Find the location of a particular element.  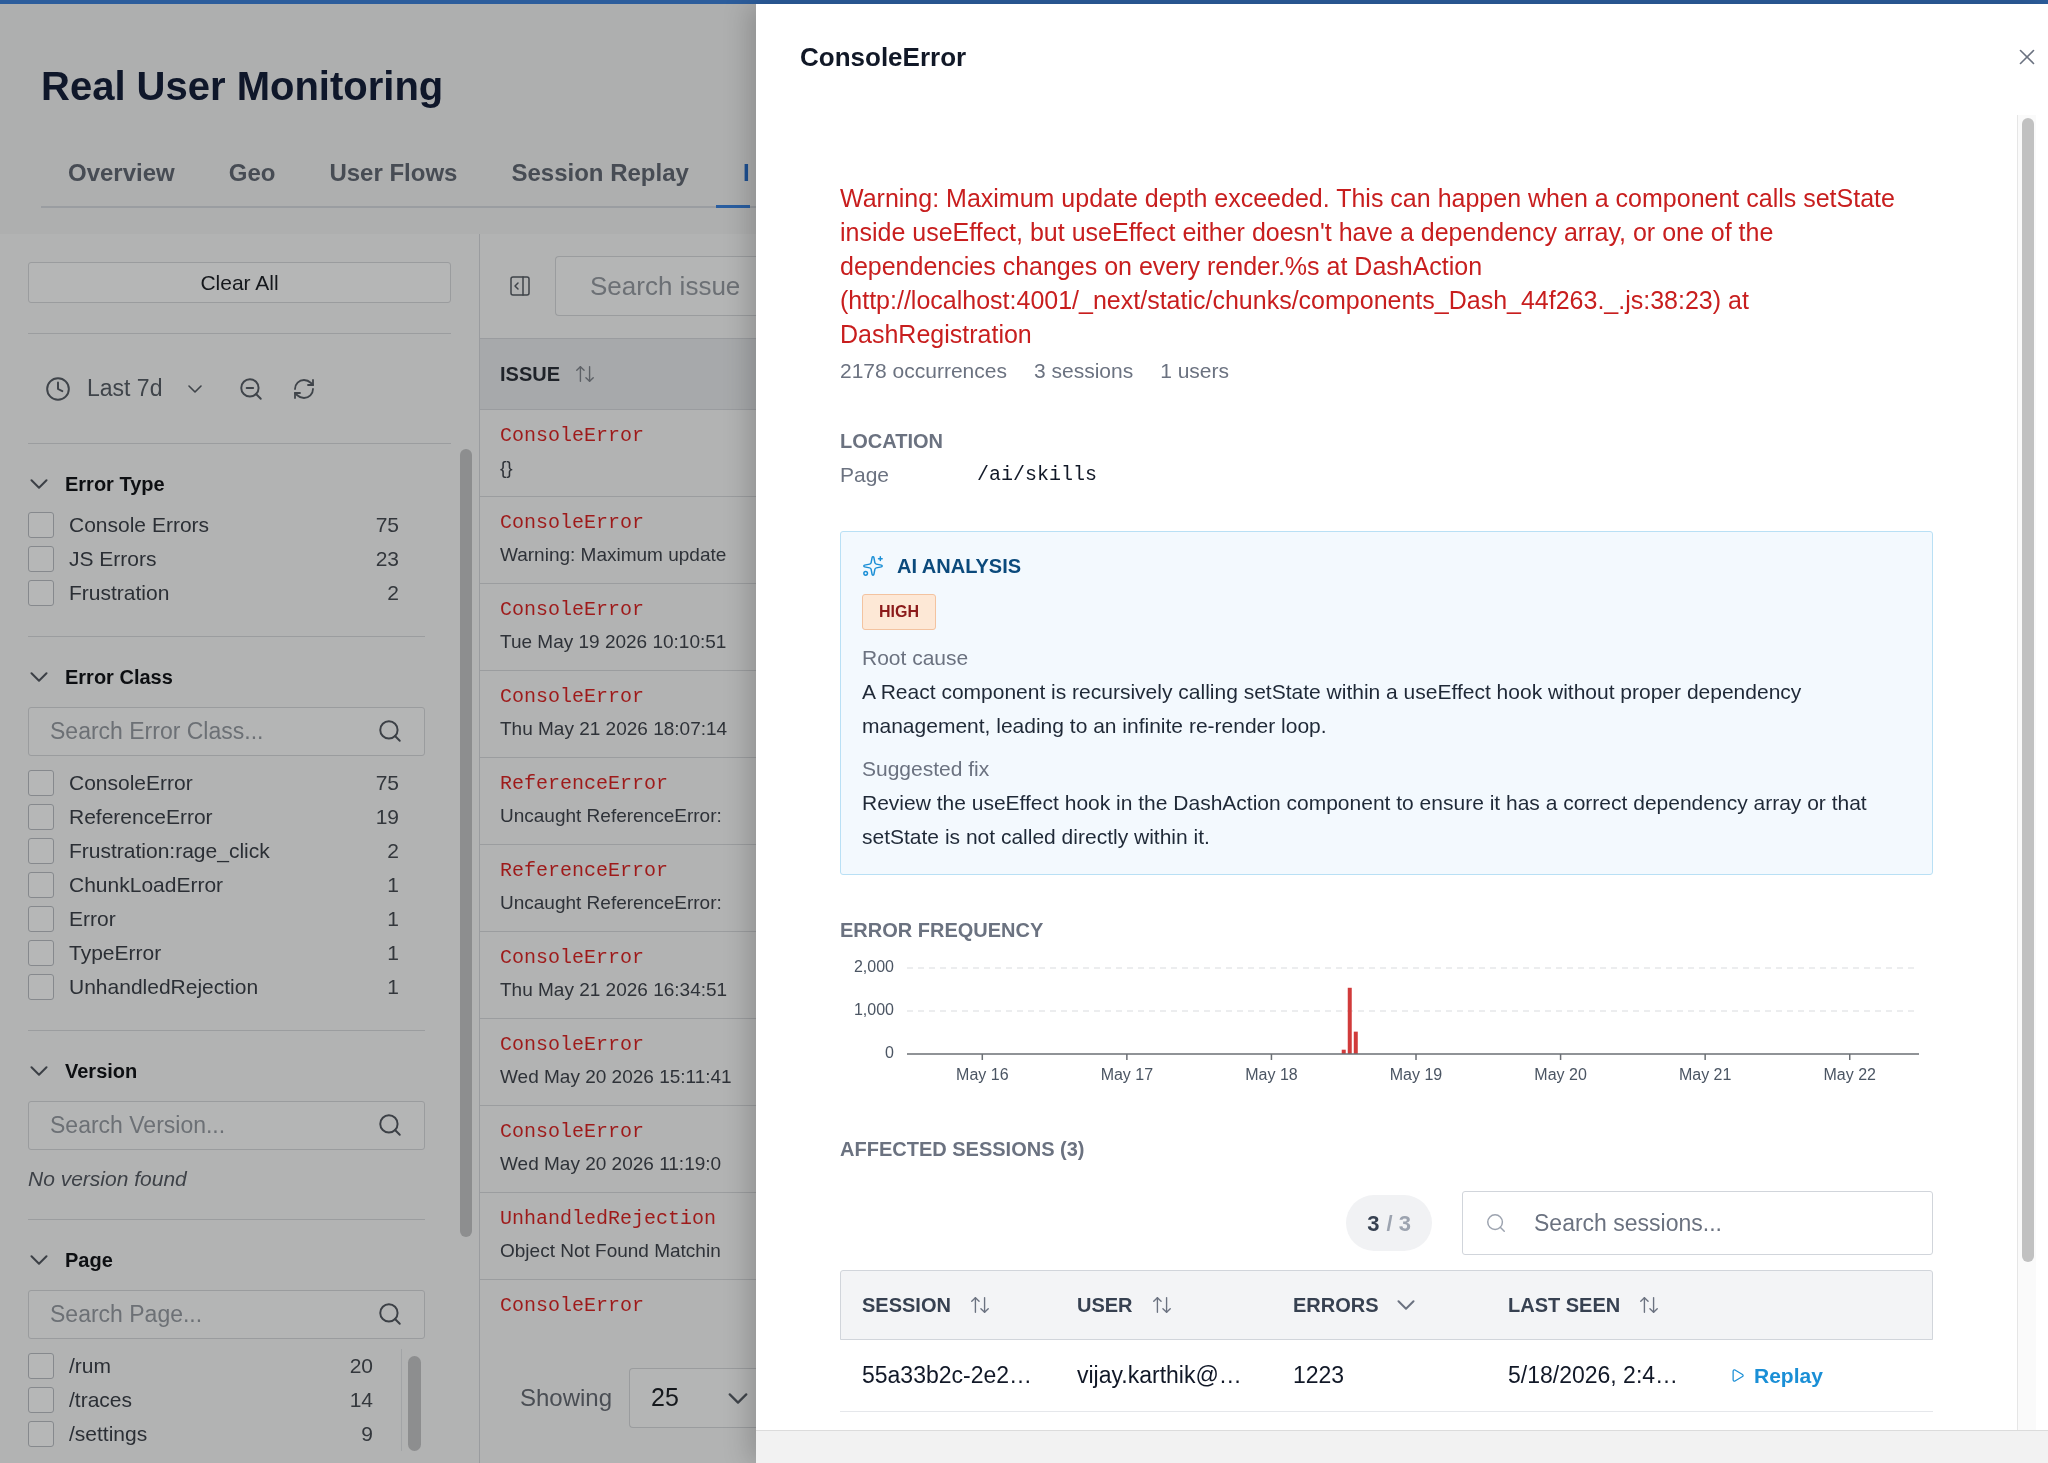

axis-label: May 22 is located at coordinates (1849, 1075).